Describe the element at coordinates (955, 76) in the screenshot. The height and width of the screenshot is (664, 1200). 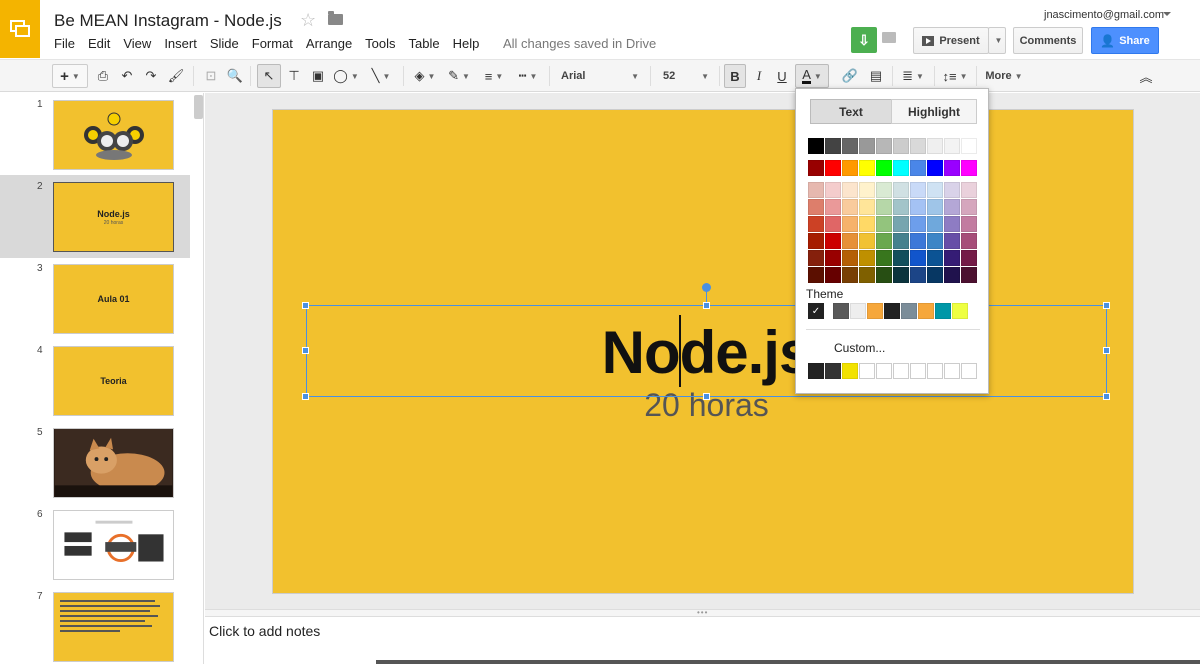
I see `line-spacing-icon: ↕≡ ▼` at that location.